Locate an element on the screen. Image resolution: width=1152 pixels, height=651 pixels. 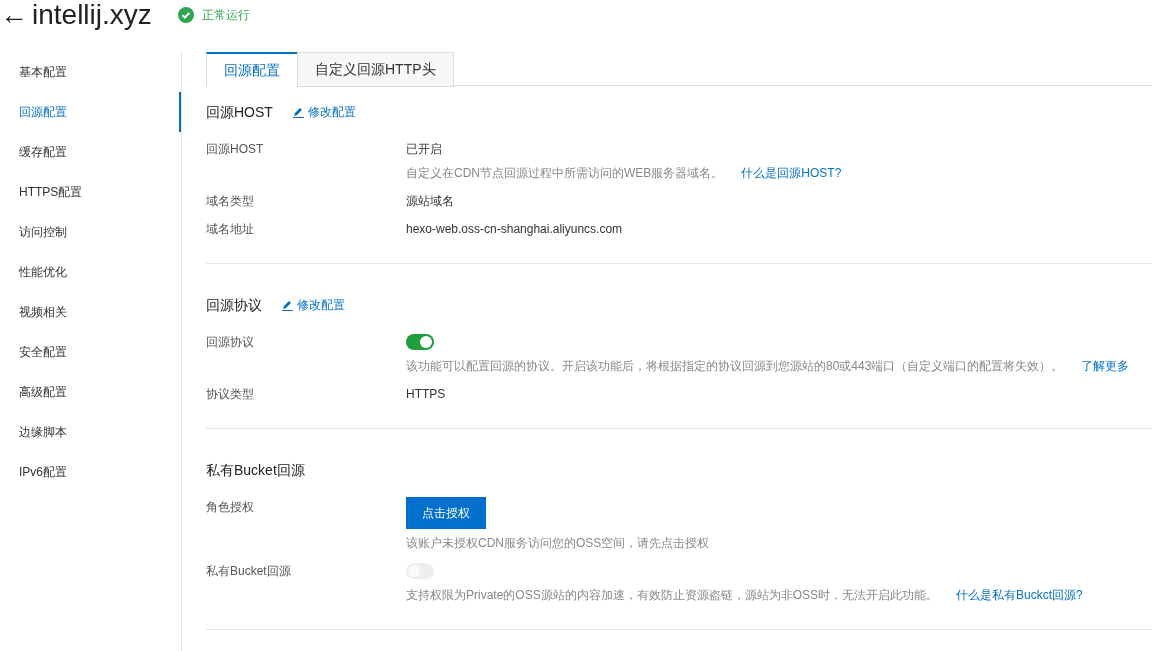
field-label: 协议类型 is located at coordinates (230, 394).